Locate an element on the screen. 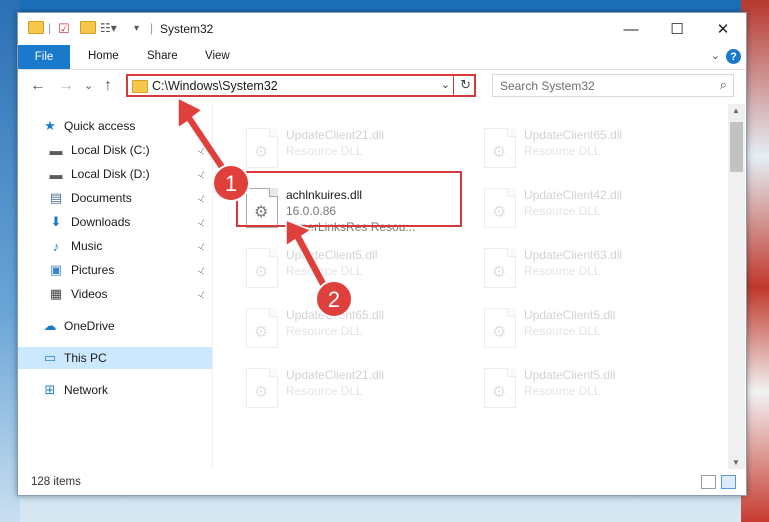  file-item: ⚙ UpdateClient42.dll Resource DLL is located at coordinates (590, 208).